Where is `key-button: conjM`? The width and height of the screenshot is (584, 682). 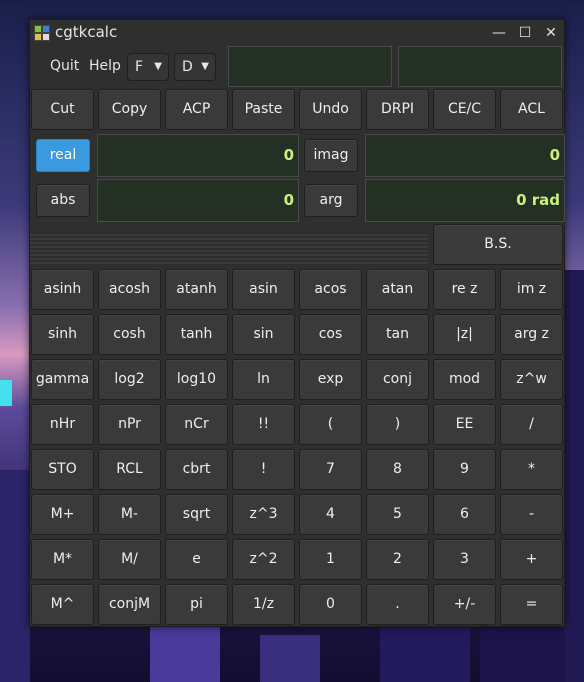 key-button: conjM is located at coordinates (129, 604).